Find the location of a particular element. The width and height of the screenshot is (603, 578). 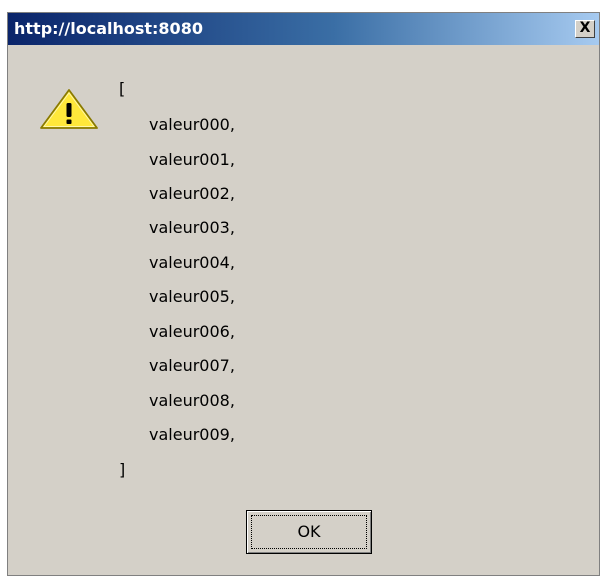

title-bar: http://localhost:8080 X is located at coordinates (303, 29).